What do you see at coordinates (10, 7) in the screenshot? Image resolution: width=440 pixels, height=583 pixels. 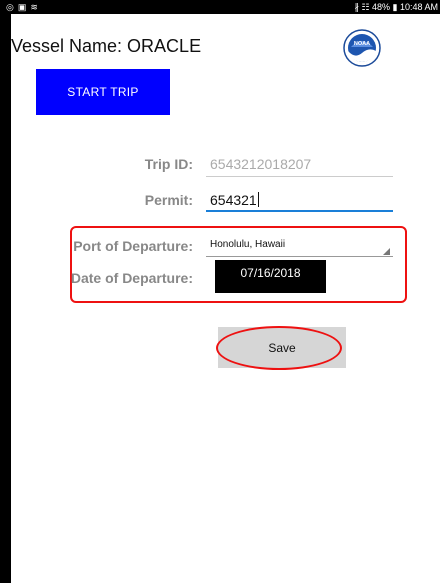 I see `settings-icon: ◎` at bounding box center [10, 7].